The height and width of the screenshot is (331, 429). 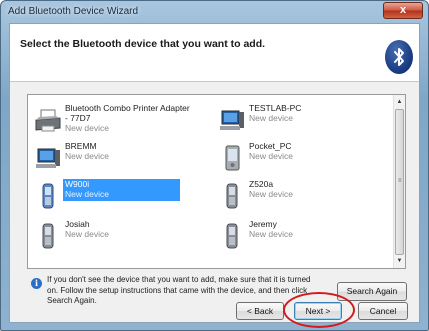 I want to click on device-name: Bluetooth Combo Printer Adapter, so click(x=127, y=108).